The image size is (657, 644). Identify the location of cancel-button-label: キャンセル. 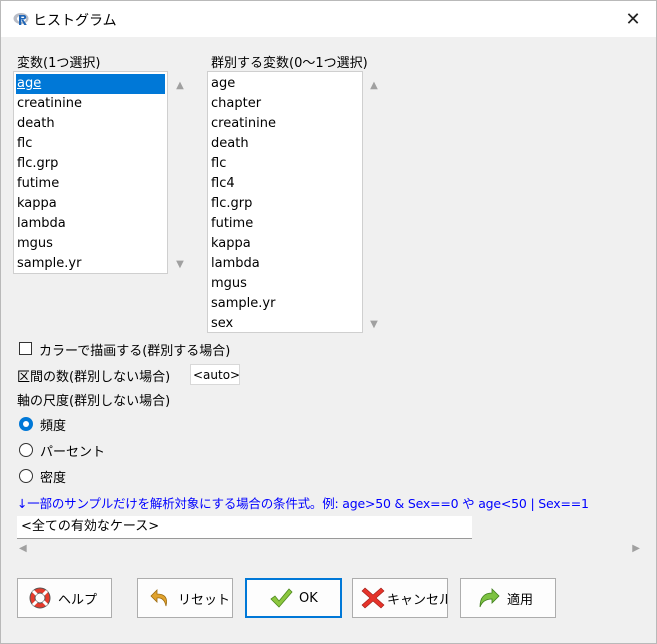
(417, 600).